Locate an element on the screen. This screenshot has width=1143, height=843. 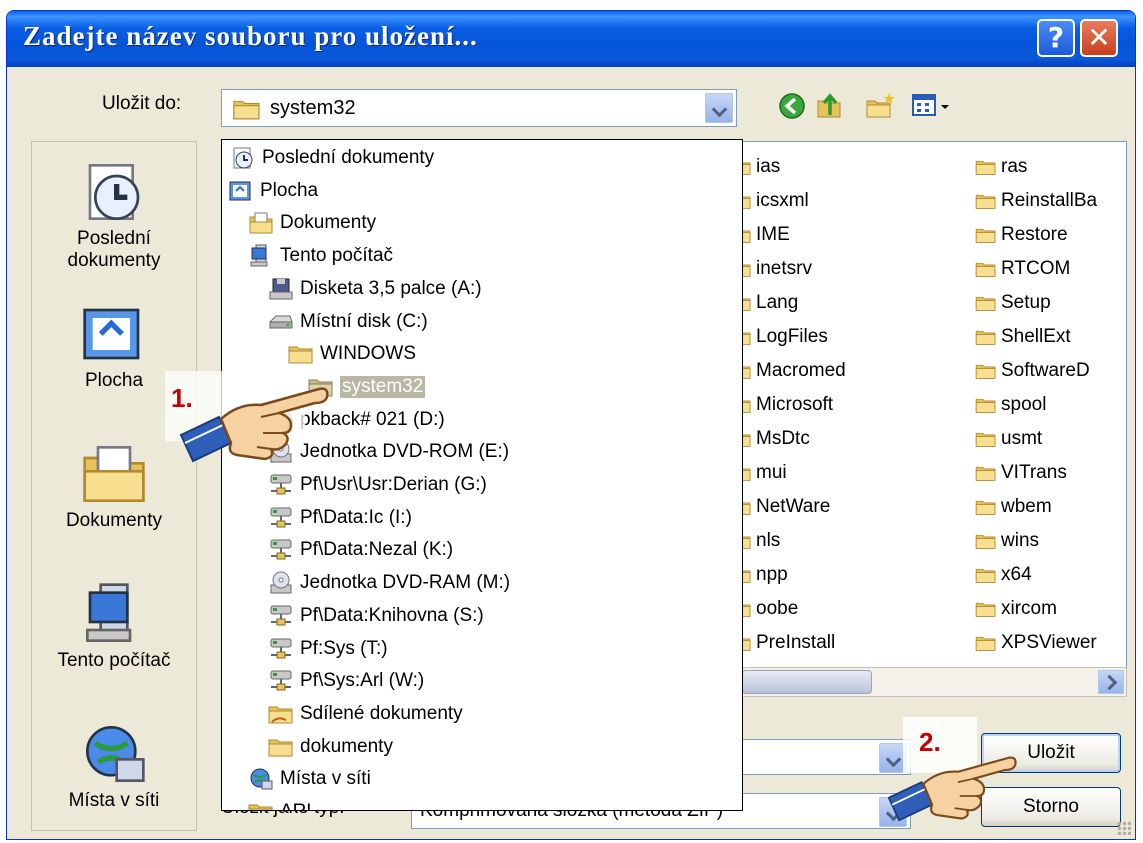
folder-name: wins is located at coordinates (1020, 540).